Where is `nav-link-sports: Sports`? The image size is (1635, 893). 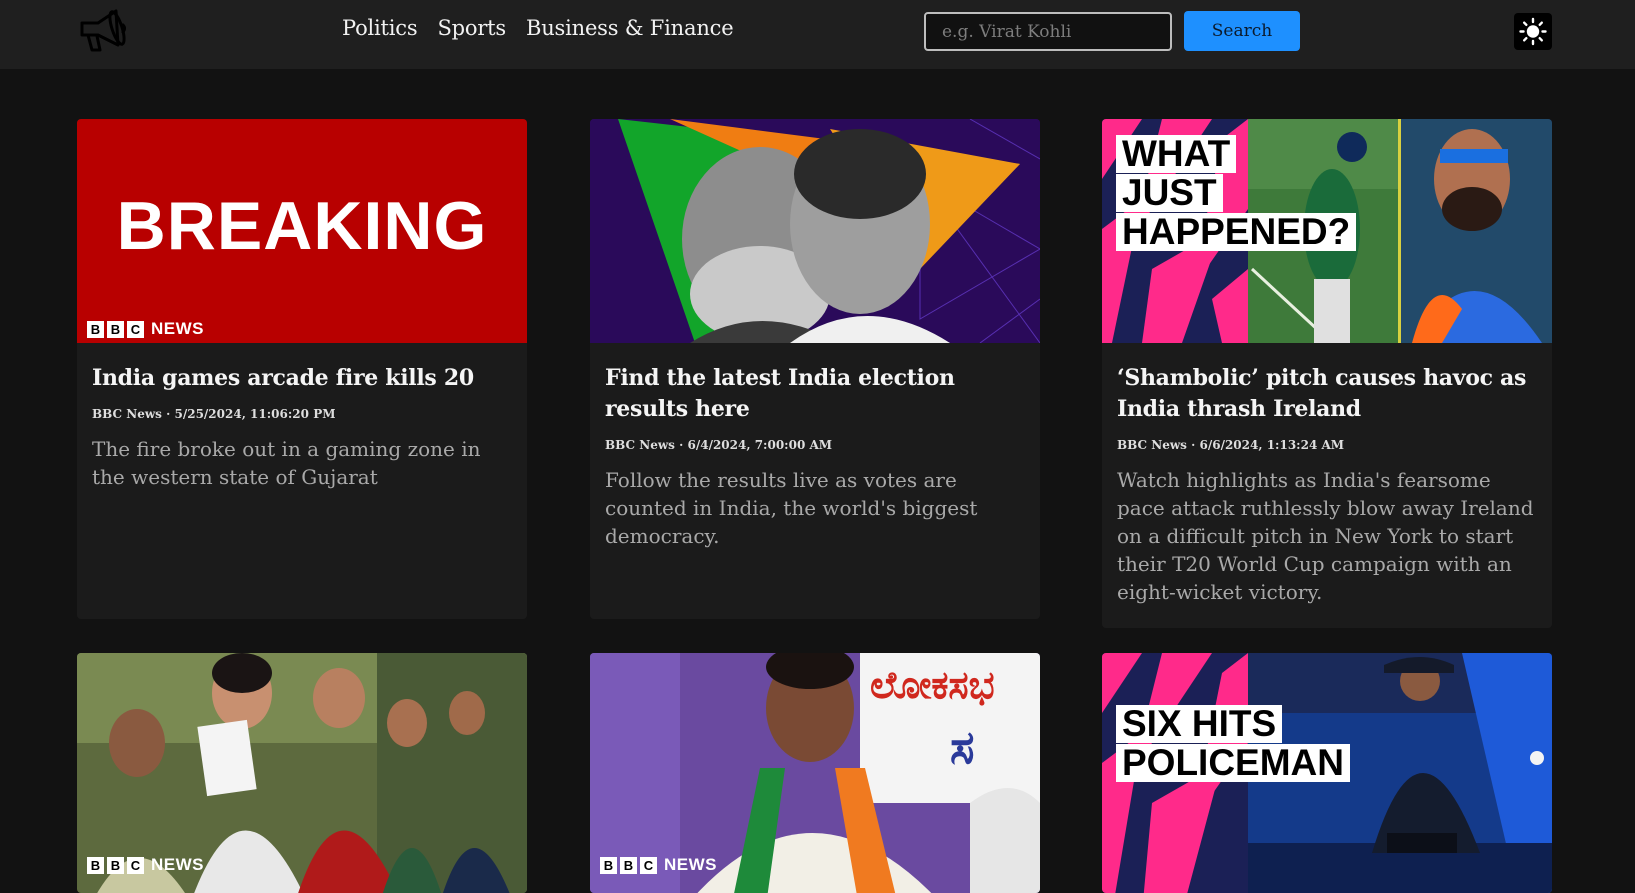
nav-link-sports: Sports is located at coordinates (471, 28).